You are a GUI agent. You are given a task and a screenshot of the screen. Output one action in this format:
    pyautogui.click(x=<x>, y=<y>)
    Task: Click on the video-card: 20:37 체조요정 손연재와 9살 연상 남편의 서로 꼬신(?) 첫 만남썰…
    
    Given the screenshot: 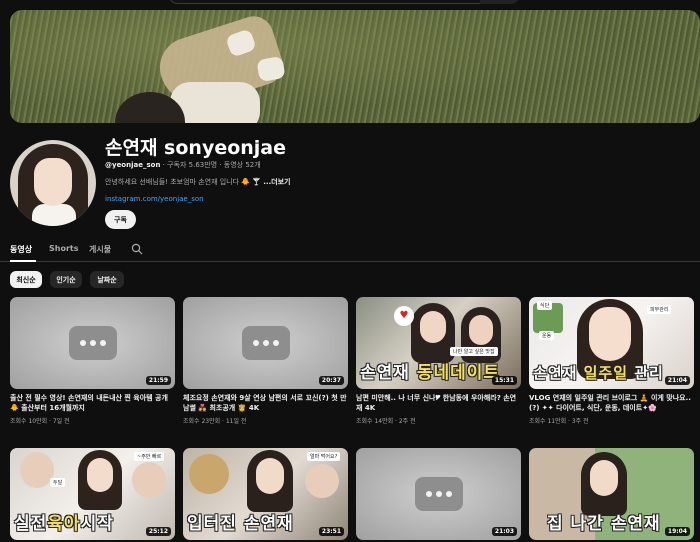 What is the action you would take?
    pyautogui.click(x=265, y=361)
    